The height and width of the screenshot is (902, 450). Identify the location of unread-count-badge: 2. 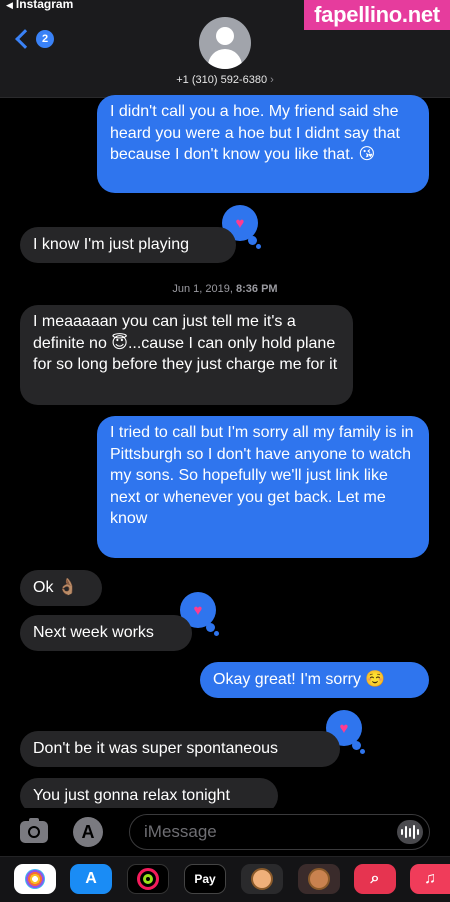
(45, 39).